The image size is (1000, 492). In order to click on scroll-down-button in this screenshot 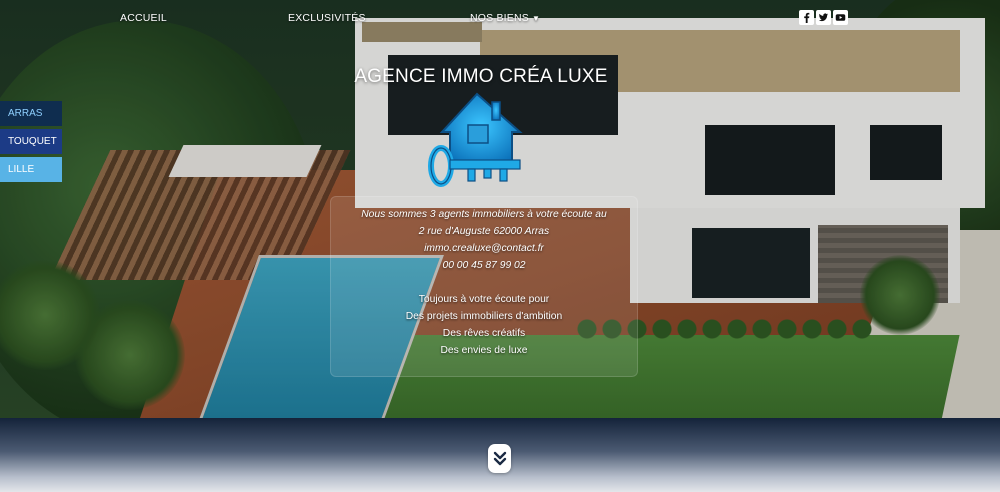, I will do `click(499, 458)`.